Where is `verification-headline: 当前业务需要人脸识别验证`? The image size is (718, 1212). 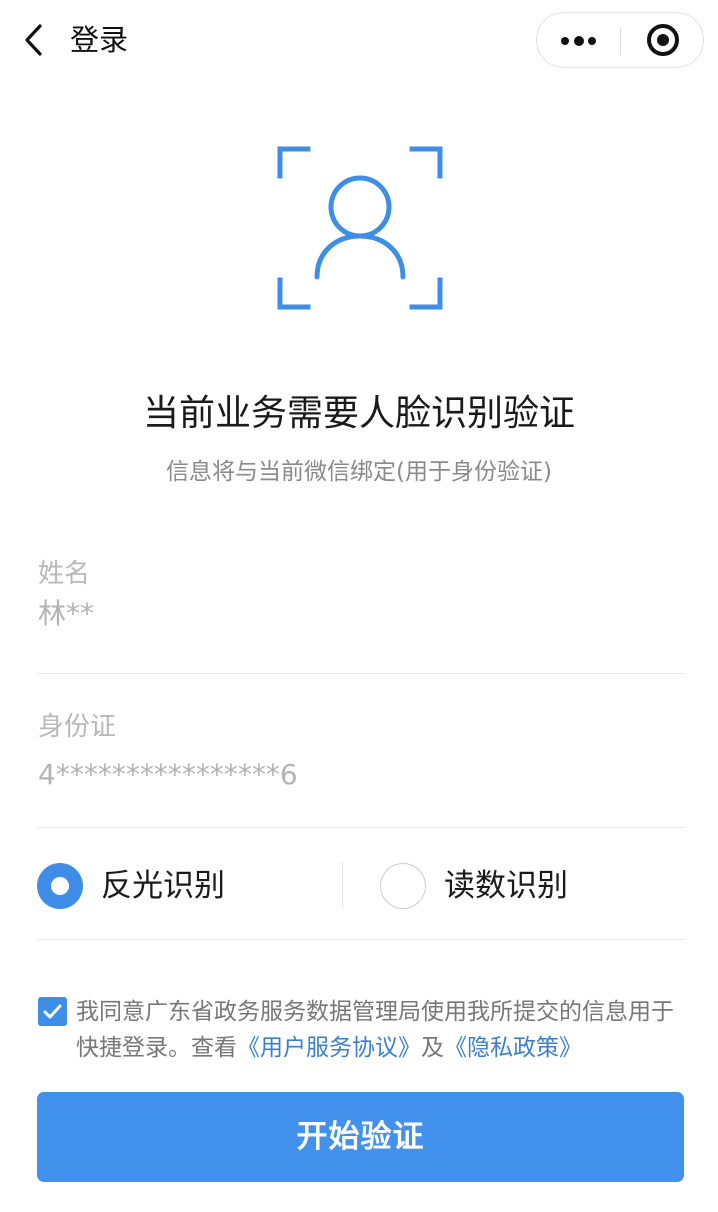 verification-headline: 当前业务需要人脸识别验证 is located at coordinates (358, 413).